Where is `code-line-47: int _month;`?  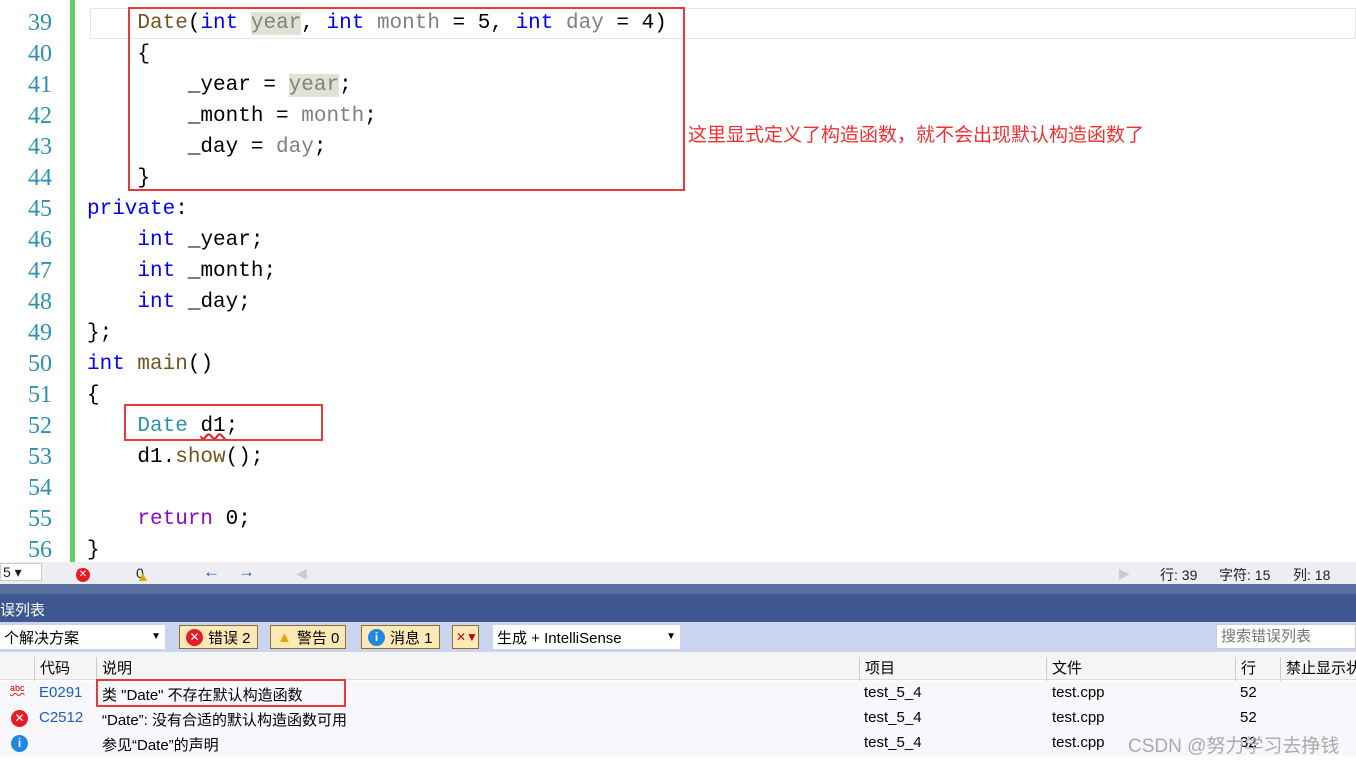
code-line-47: int _month; is located at coordinates (181, 271).